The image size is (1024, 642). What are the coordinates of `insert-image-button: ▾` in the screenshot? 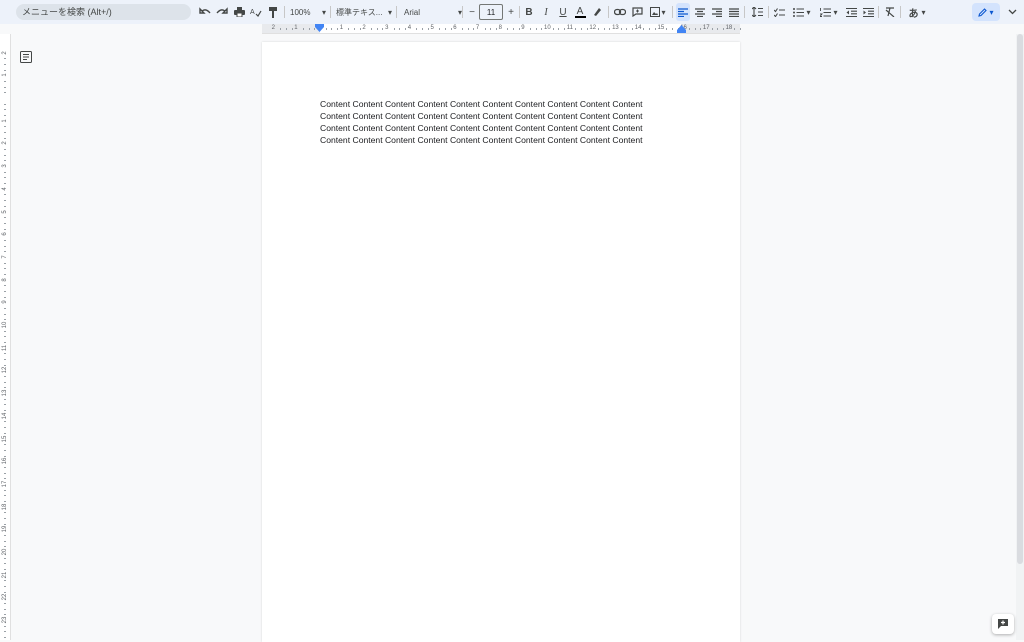 It's located at (658, 12).